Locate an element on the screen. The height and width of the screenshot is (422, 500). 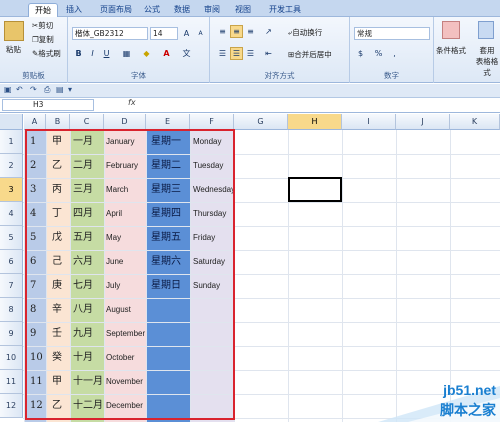
table-format-button: 套用 表格格式 is located at coordinates (487, 61).